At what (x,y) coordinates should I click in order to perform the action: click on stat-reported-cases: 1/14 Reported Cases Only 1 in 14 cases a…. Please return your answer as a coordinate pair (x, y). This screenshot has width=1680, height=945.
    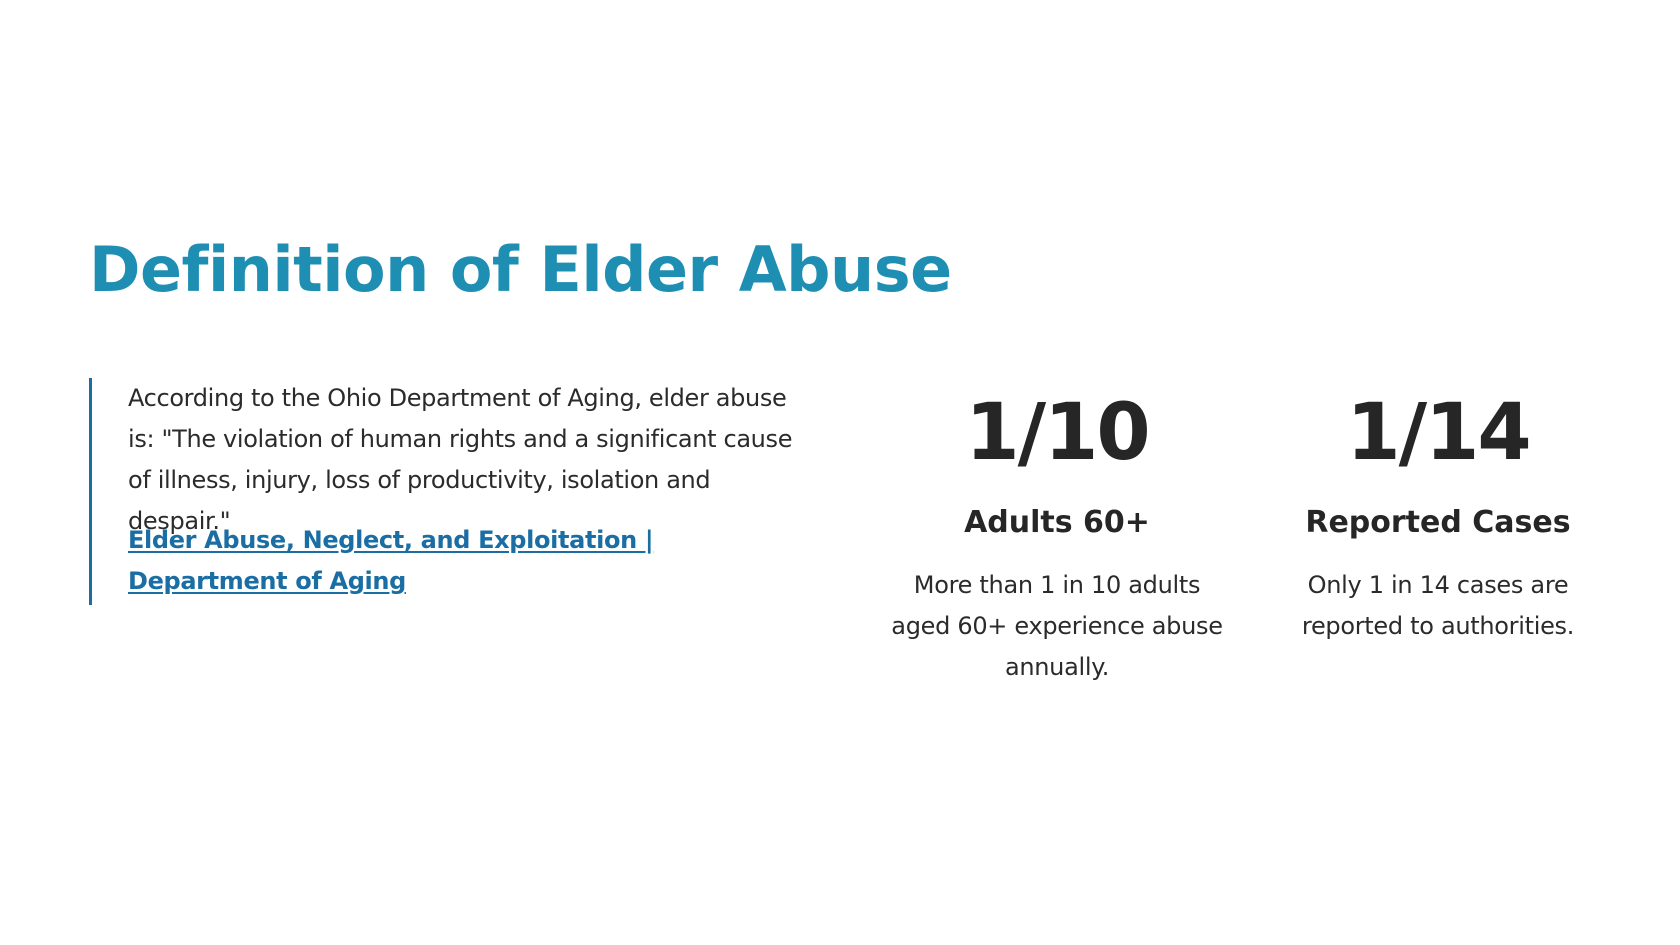
    Looking at the image, I should click on (1438, 515).